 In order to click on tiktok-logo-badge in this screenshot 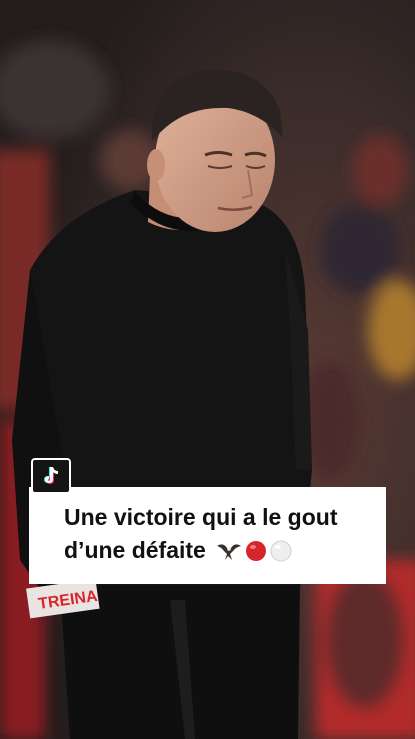, I will do `click(51, 476)`.